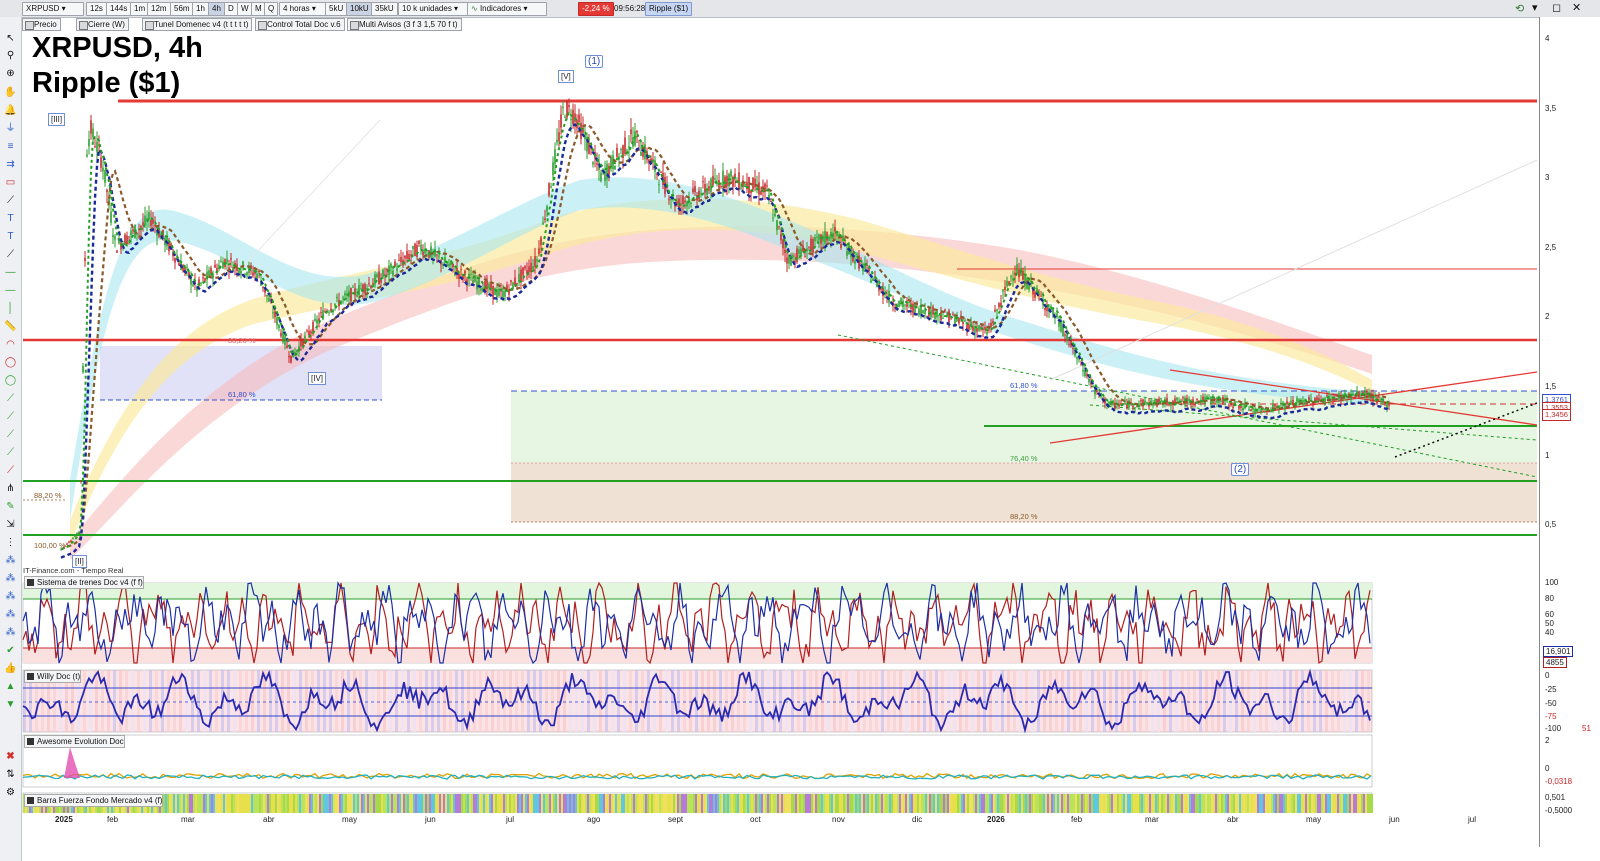  I want to click on refresh-icon: ⟲, so click(1519, 8).